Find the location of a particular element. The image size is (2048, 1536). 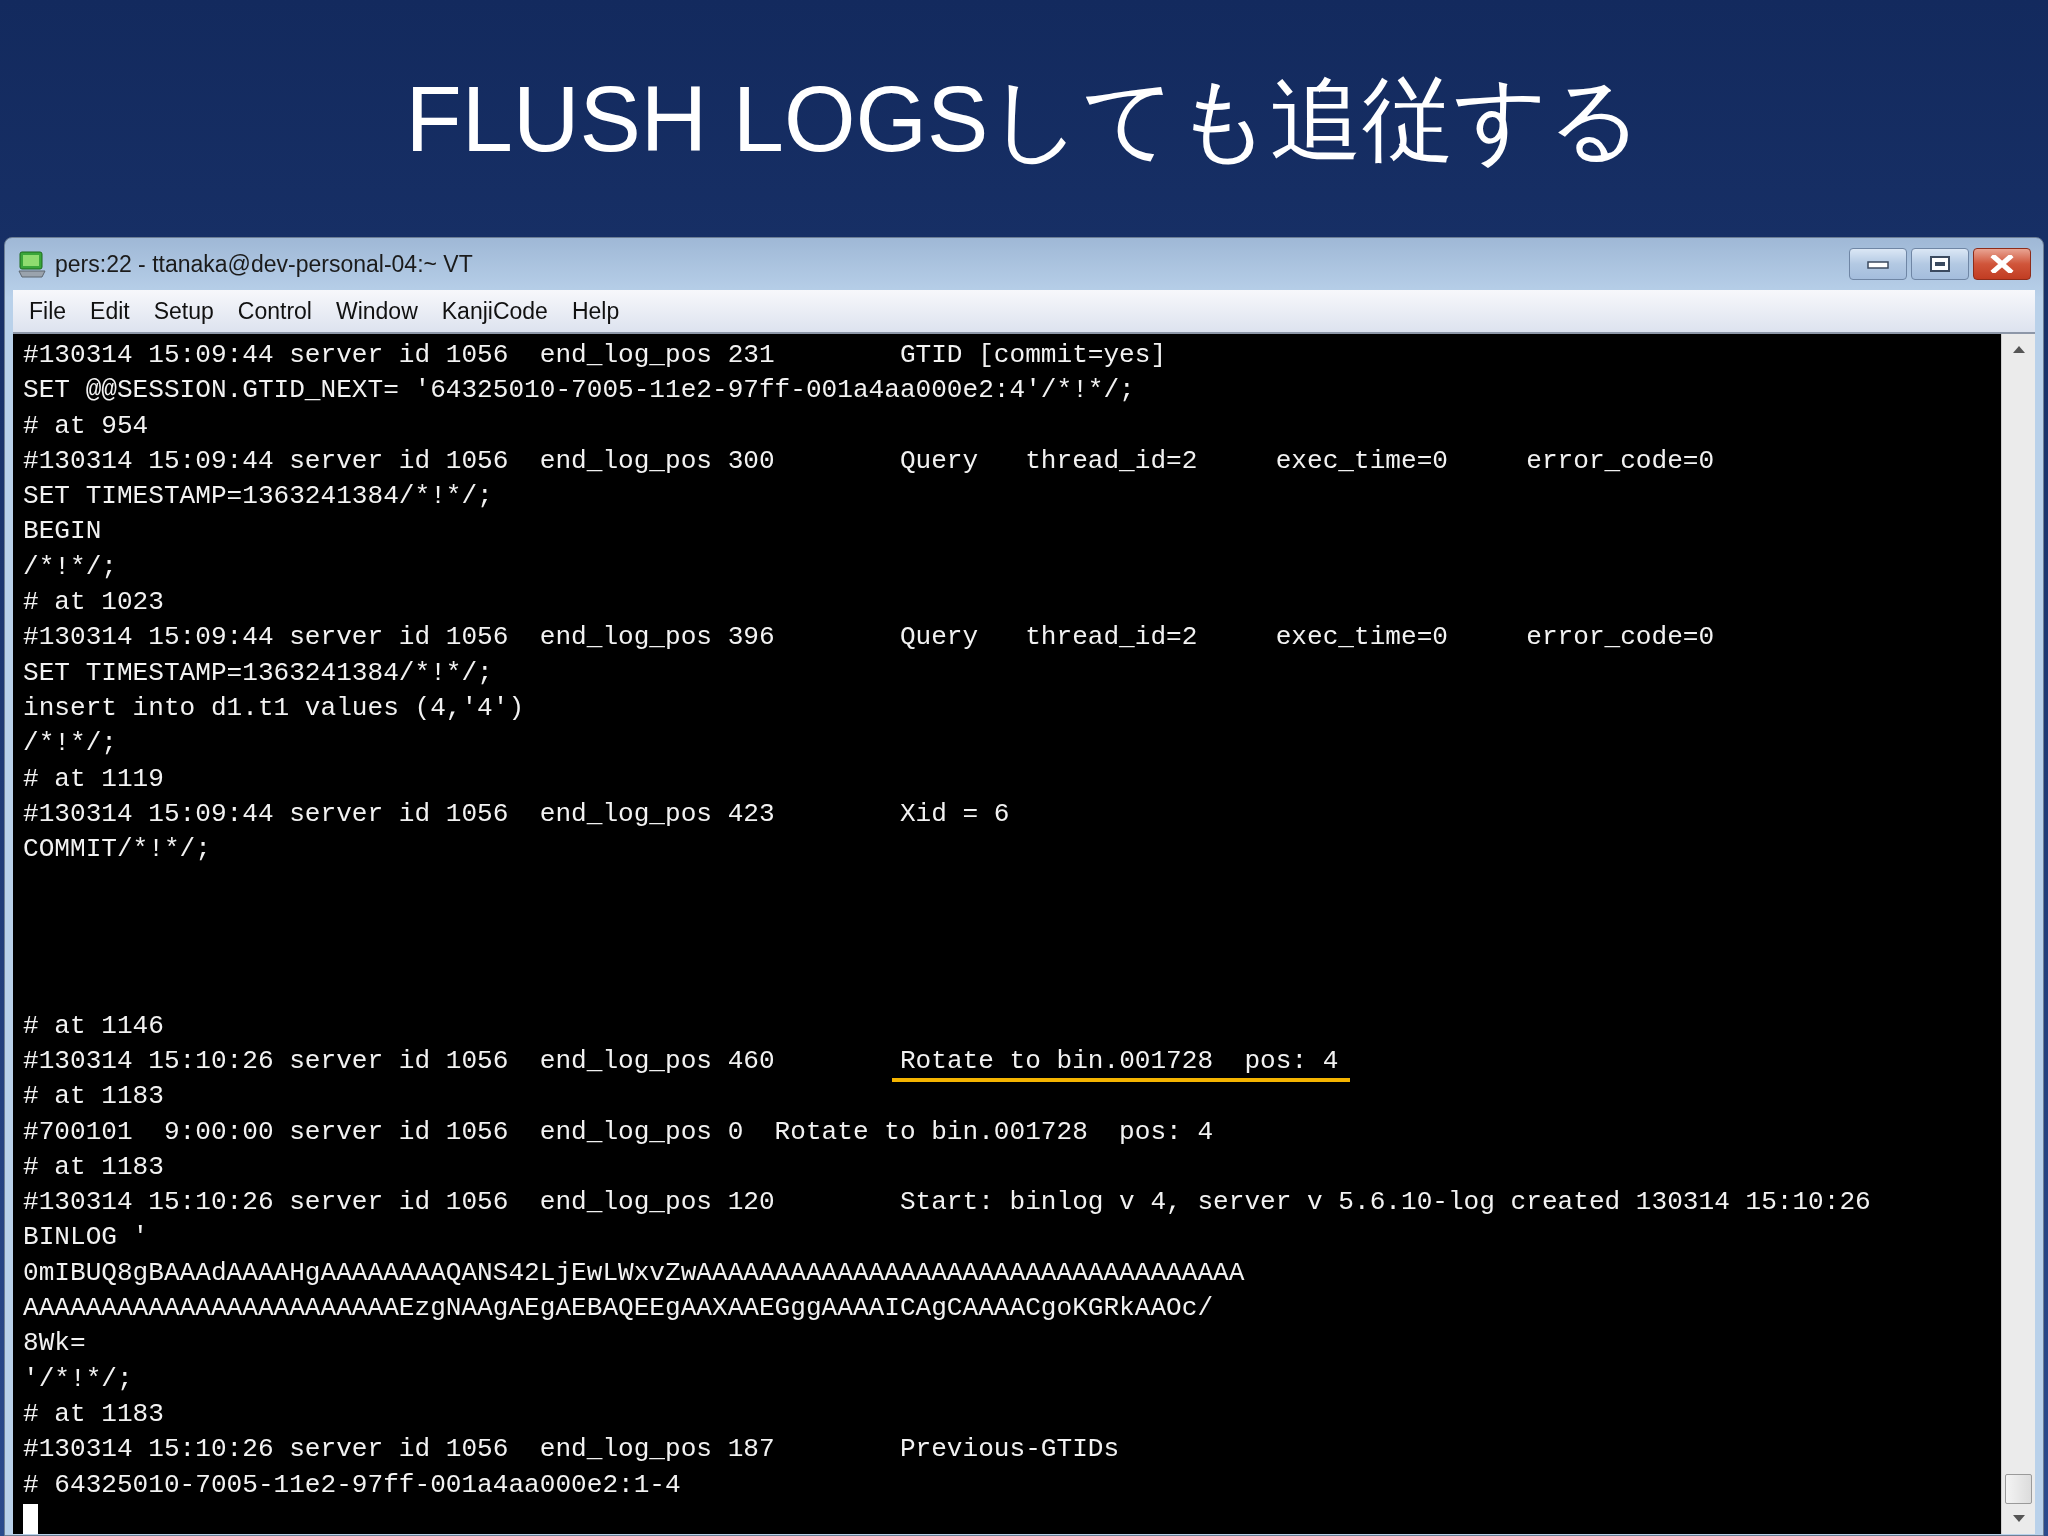

terminal-line: AAAAAAAAAAAAAAAAAAAAAAAAEzgNAAgAEgAEBAQEEgAAXAAEGggAAAAICAgCAAAACgoKGRkAAOc/ is located at coordinates (618, 1308).